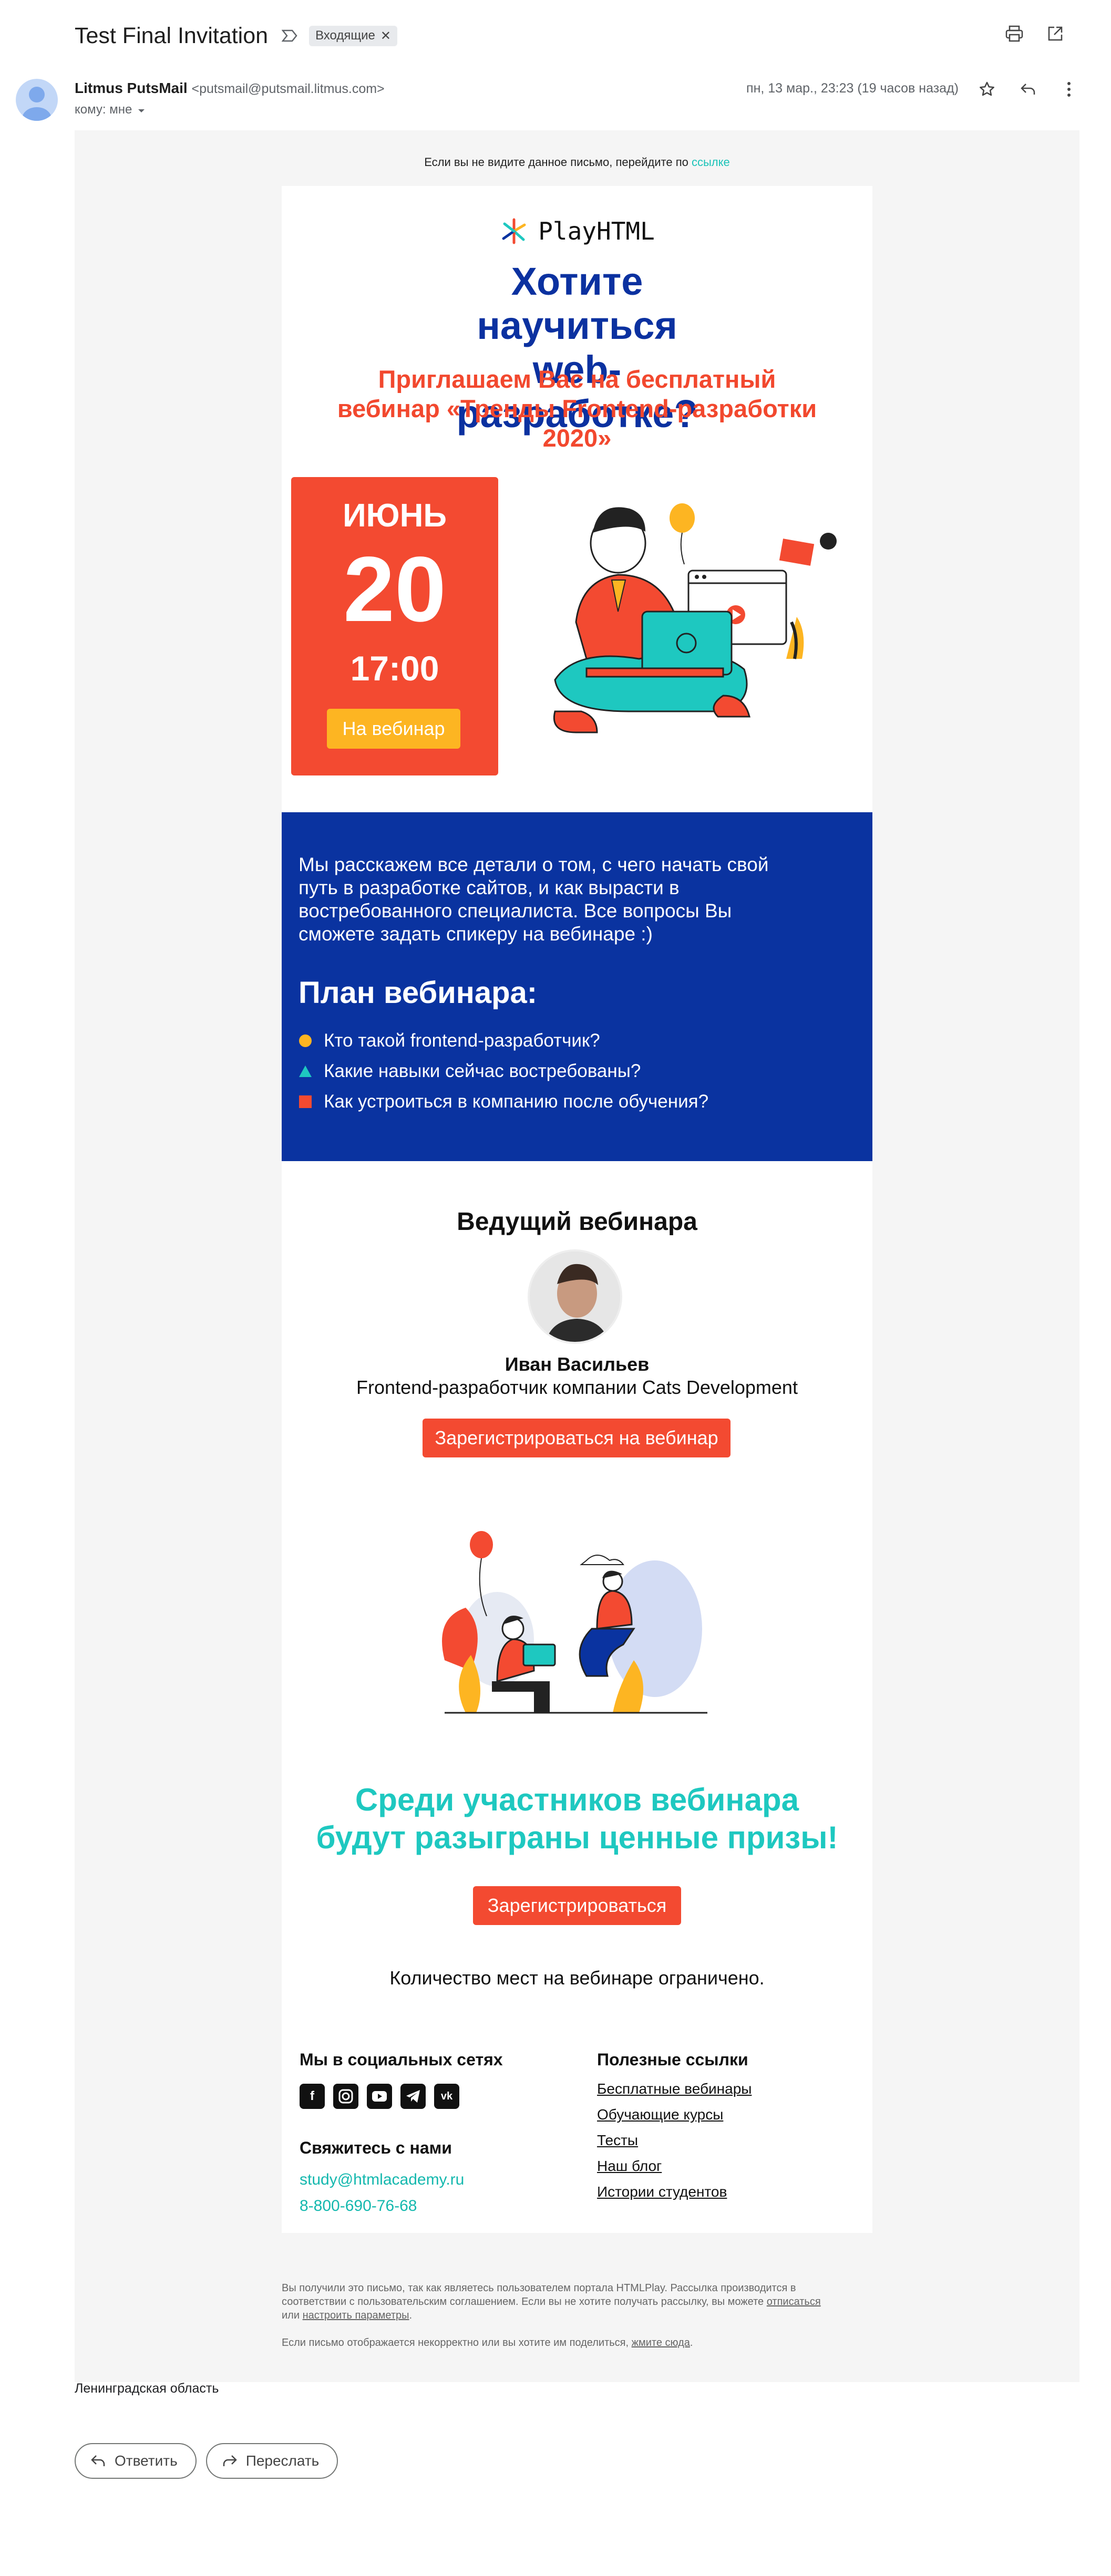 The height and width of the screenshot is (2576, 1111). What do you see at coordinates (306, 1040) in the screenshot?
I see `yellow-circle-bullet-icon` at bounding box center [306, 1040].